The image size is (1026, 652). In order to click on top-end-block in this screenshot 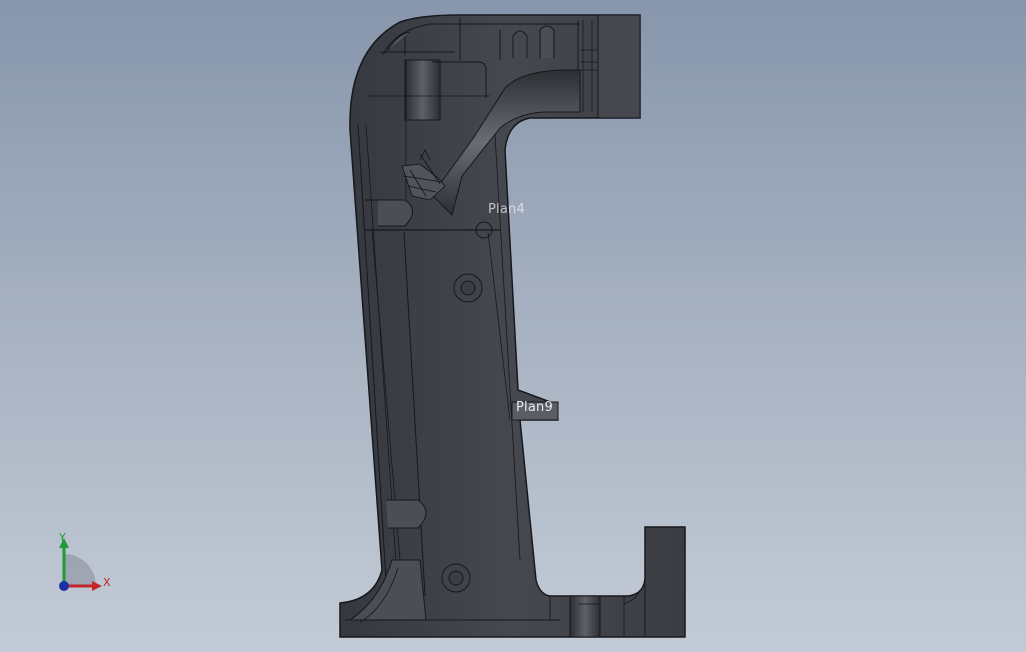, I will do `click(619, 66)`.